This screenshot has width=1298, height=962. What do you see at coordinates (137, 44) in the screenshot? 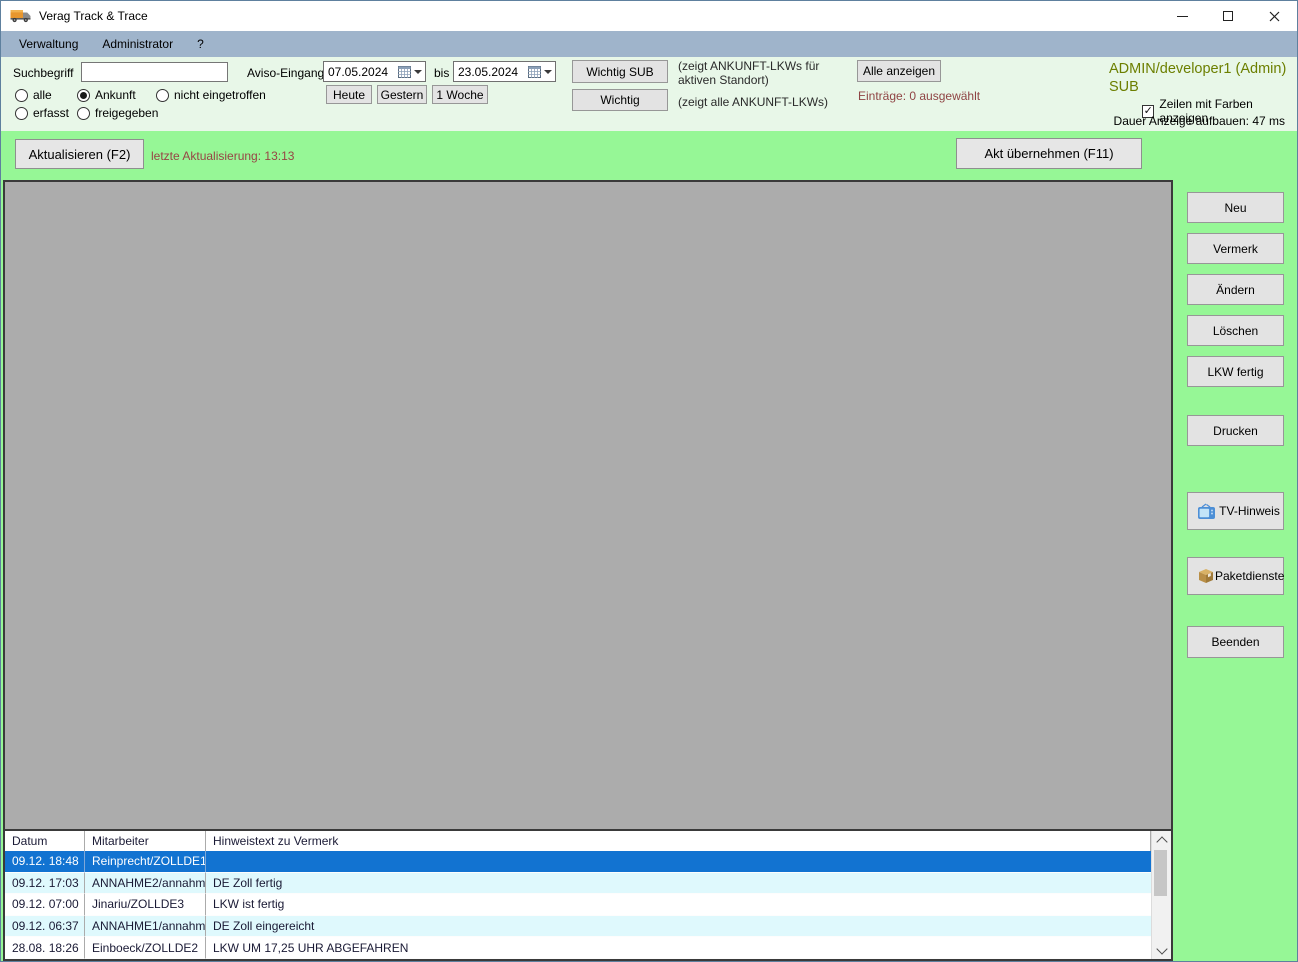
I see `menu-administrator: Administrator` at bounding box center [137, 44].